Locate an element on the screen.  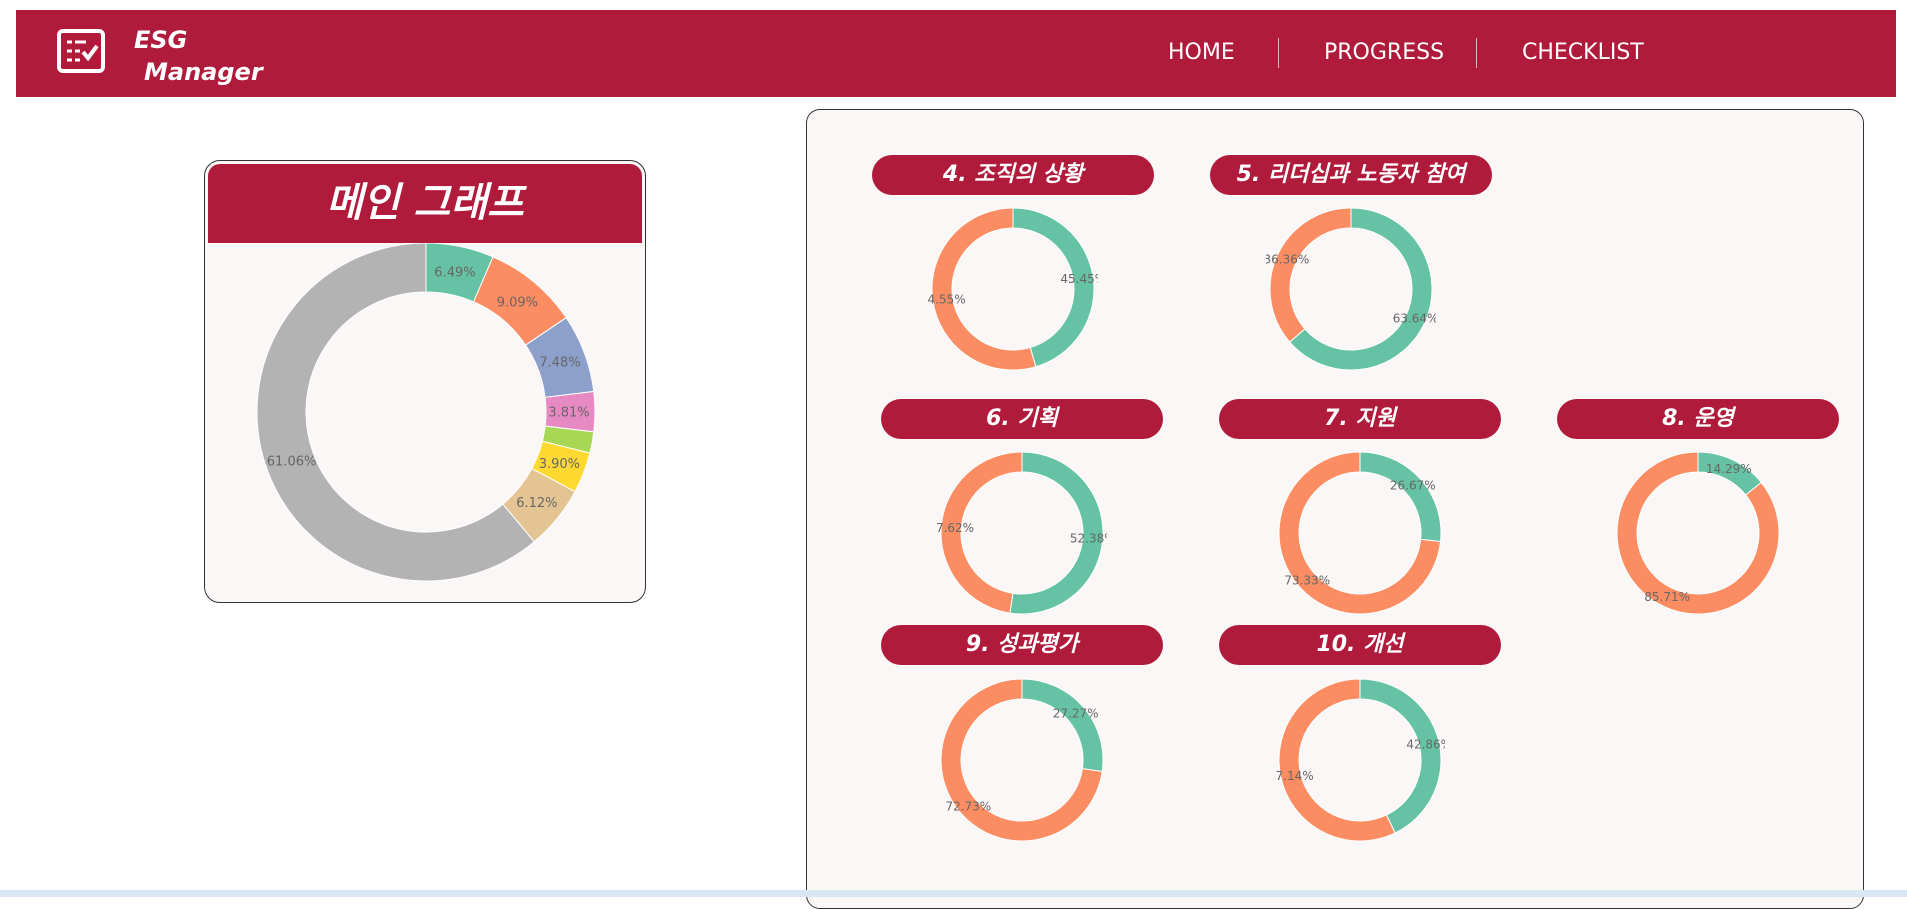
donut-slice-label: 63.64% is located at coordinates (1414, 319).